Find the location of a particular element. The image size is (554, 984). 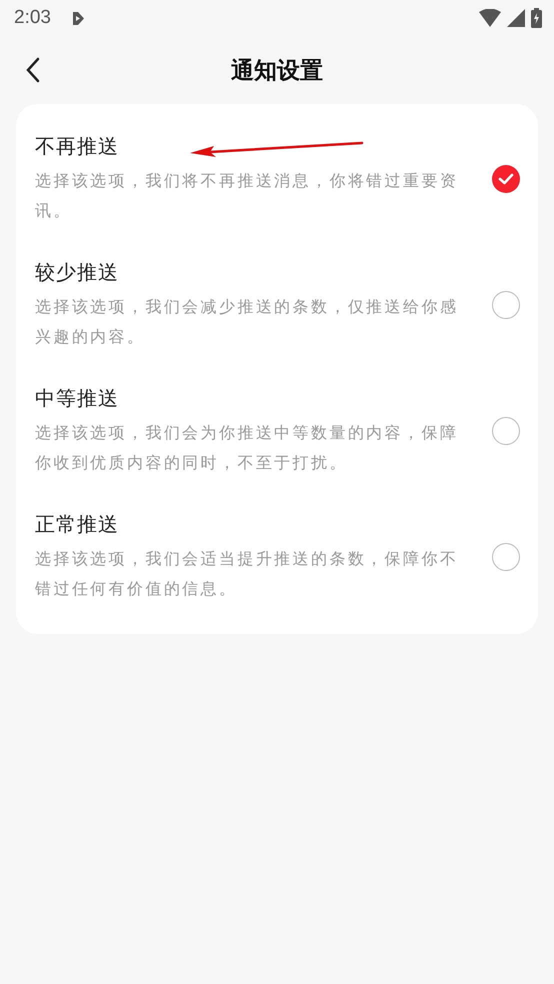

option-title: 不再推送 is located at coordinates (77, 146).